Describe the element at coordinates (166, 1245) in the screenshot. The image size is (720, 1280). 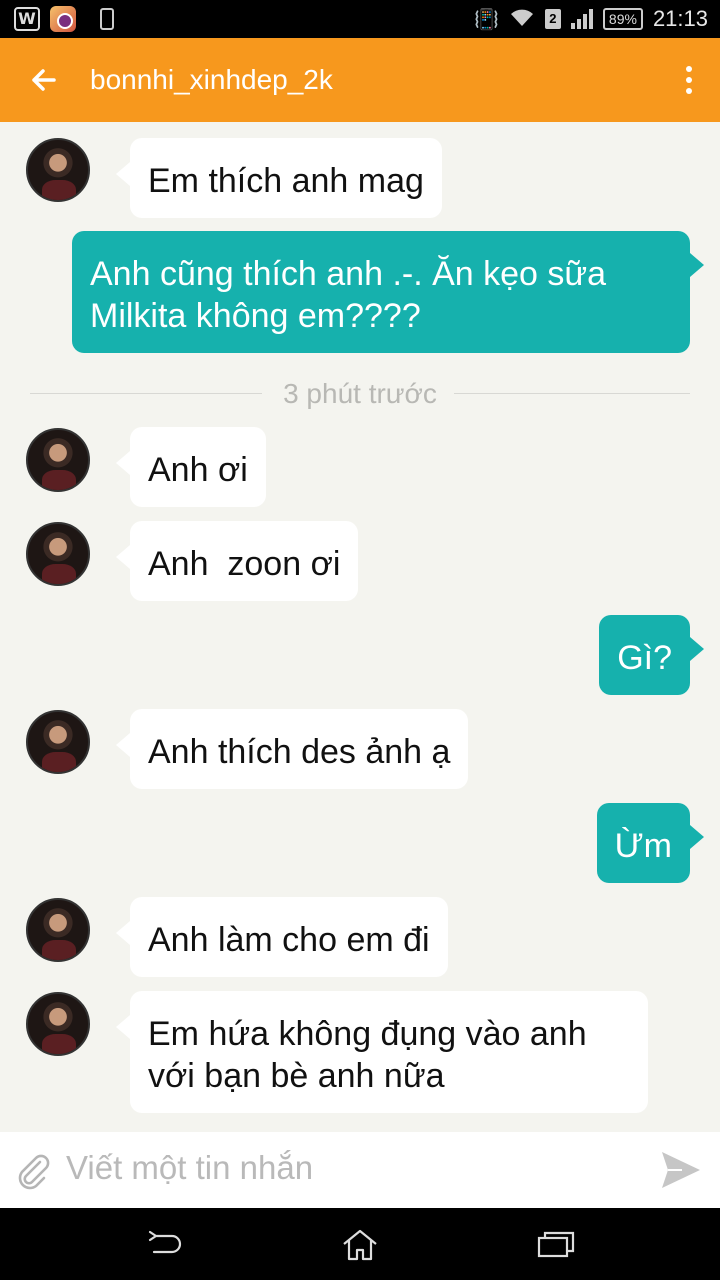
I see `nav-back-icon` at that location.